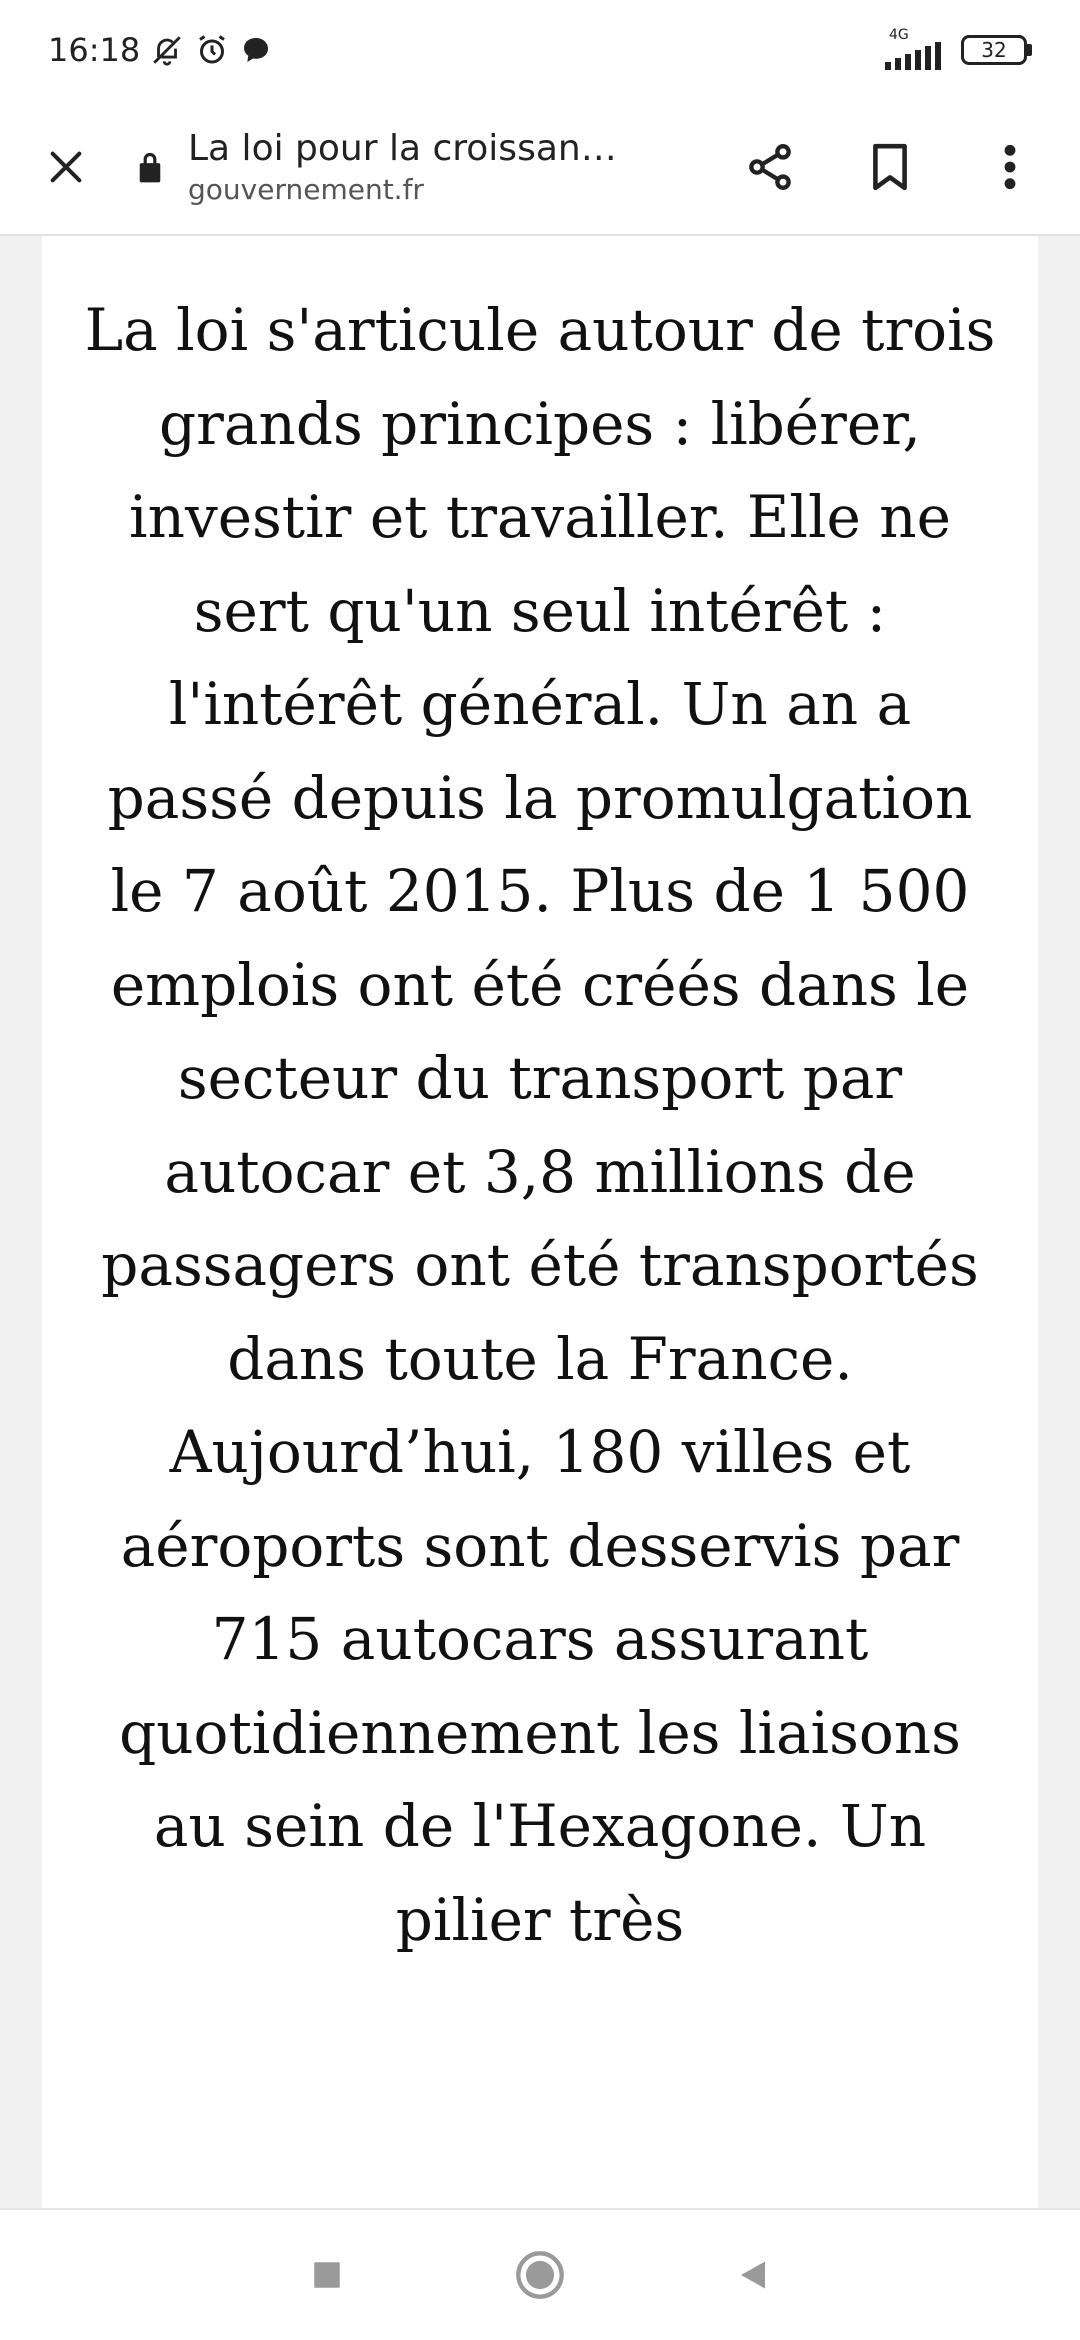 This screenshot has width=1080, height=2340. What do you see at coordinates (306, 189) in the screenshot?
I see `page-domain: gouvernement.fr` at bounding box center [306, 189].